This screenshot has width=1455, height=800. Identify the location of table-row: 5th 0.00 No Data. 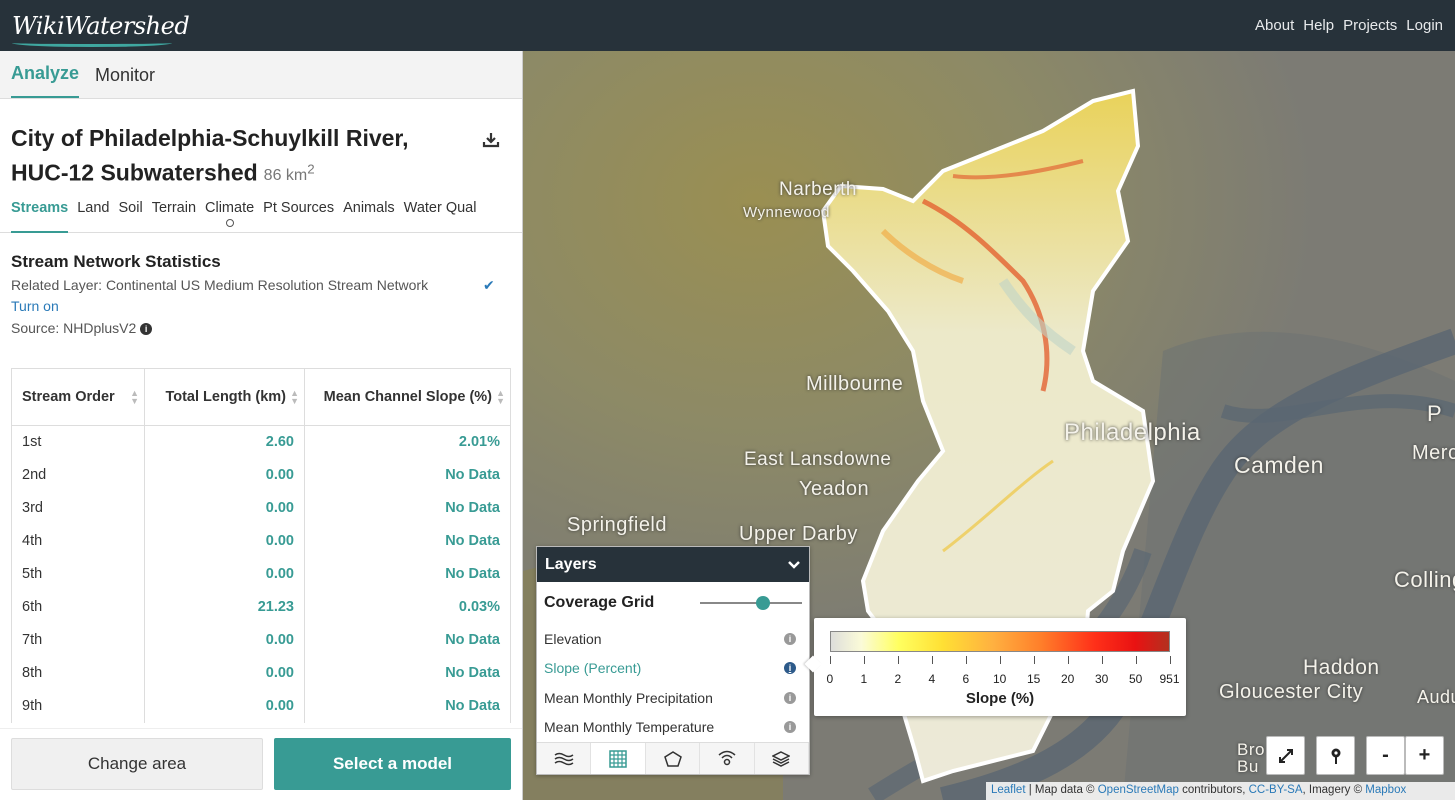
(261, 574).